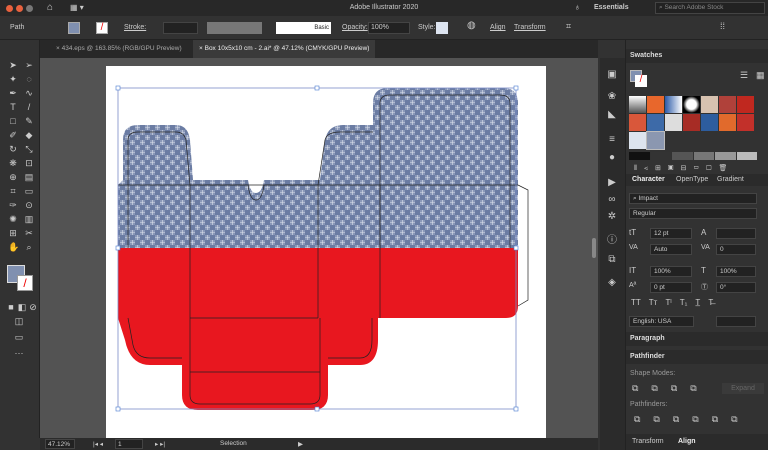 This screenshot has height=450, width=768. I want to click on pen-tool-icon: ✒, so click(13, 93).